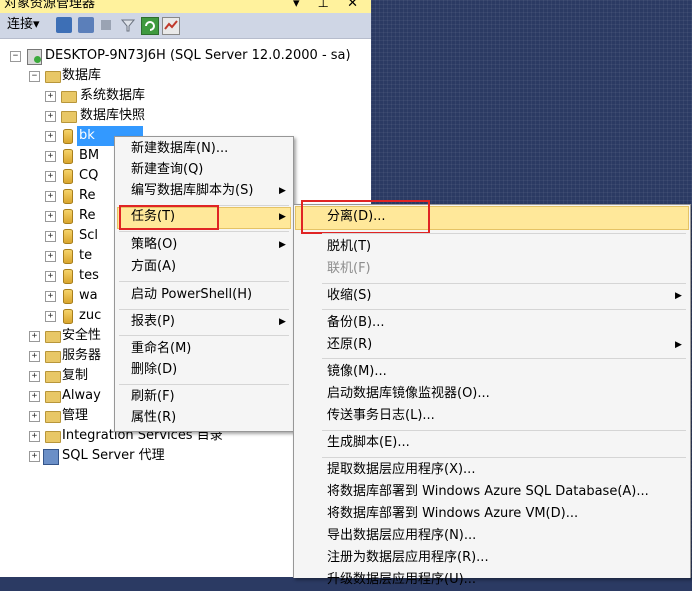 Image resolution: width=692 pixels, height=591 pixels. Describe the element at coordinates (86, 255) in the screenshot. I see `database-label: te` at that location.